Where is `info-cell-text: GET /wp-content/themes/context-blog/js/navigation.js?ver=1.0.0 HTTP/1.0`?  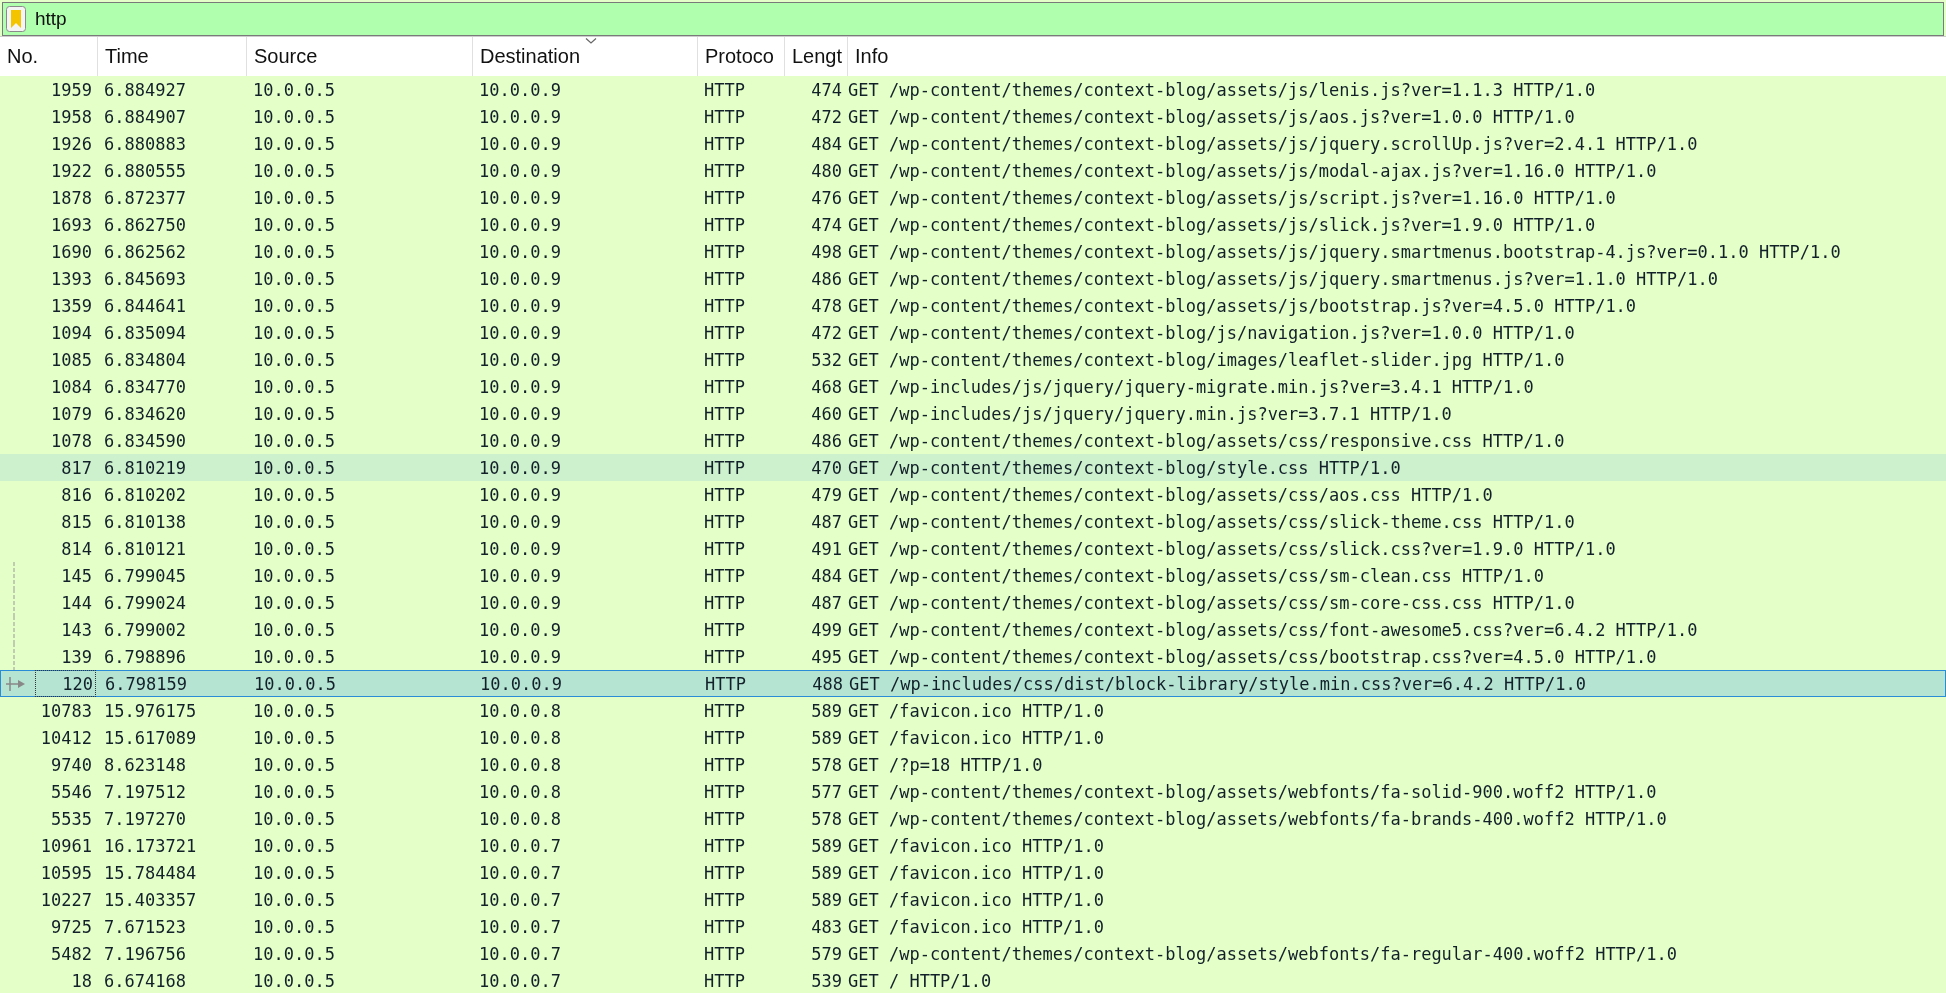 info-cell-text: GET /wp-content/themes/context-blog/js/navigation.js?ver=1.0.0 HTTP/1.0 is located at coordinates (1212, 332).